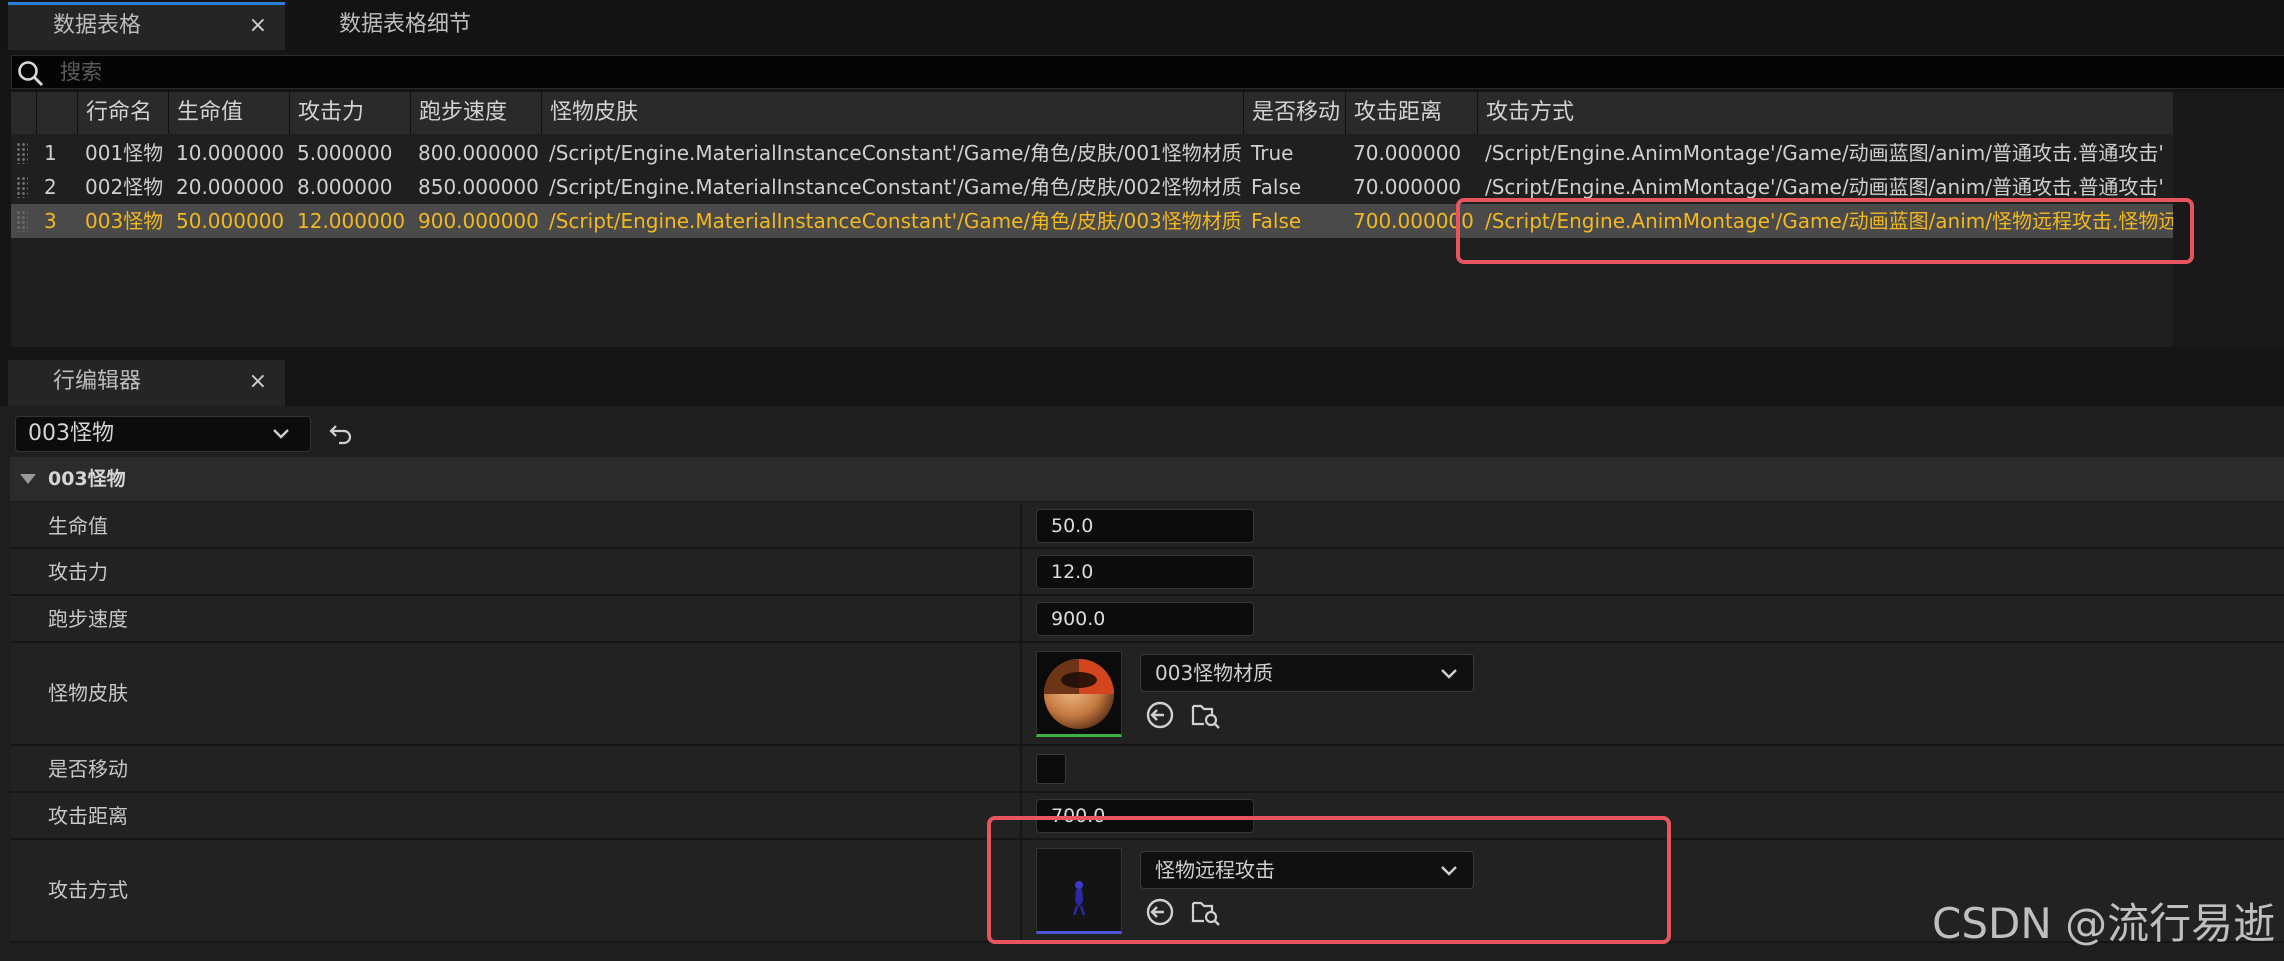  I want to click on cell-row-name: 003怪物, so click(124, 221).